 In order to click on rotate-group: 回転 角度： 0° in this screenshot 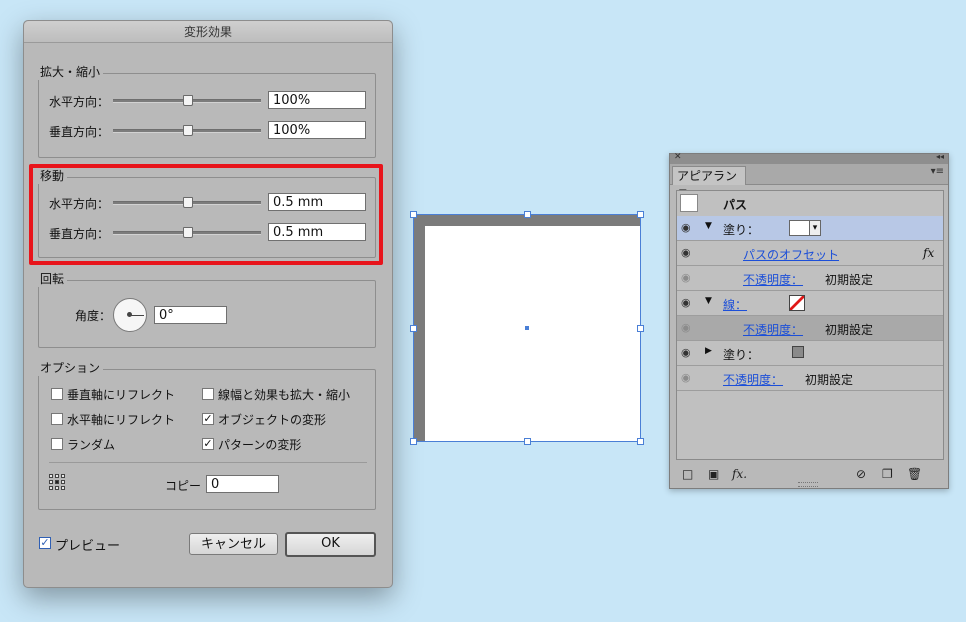, I will do `click(206, 309)`.